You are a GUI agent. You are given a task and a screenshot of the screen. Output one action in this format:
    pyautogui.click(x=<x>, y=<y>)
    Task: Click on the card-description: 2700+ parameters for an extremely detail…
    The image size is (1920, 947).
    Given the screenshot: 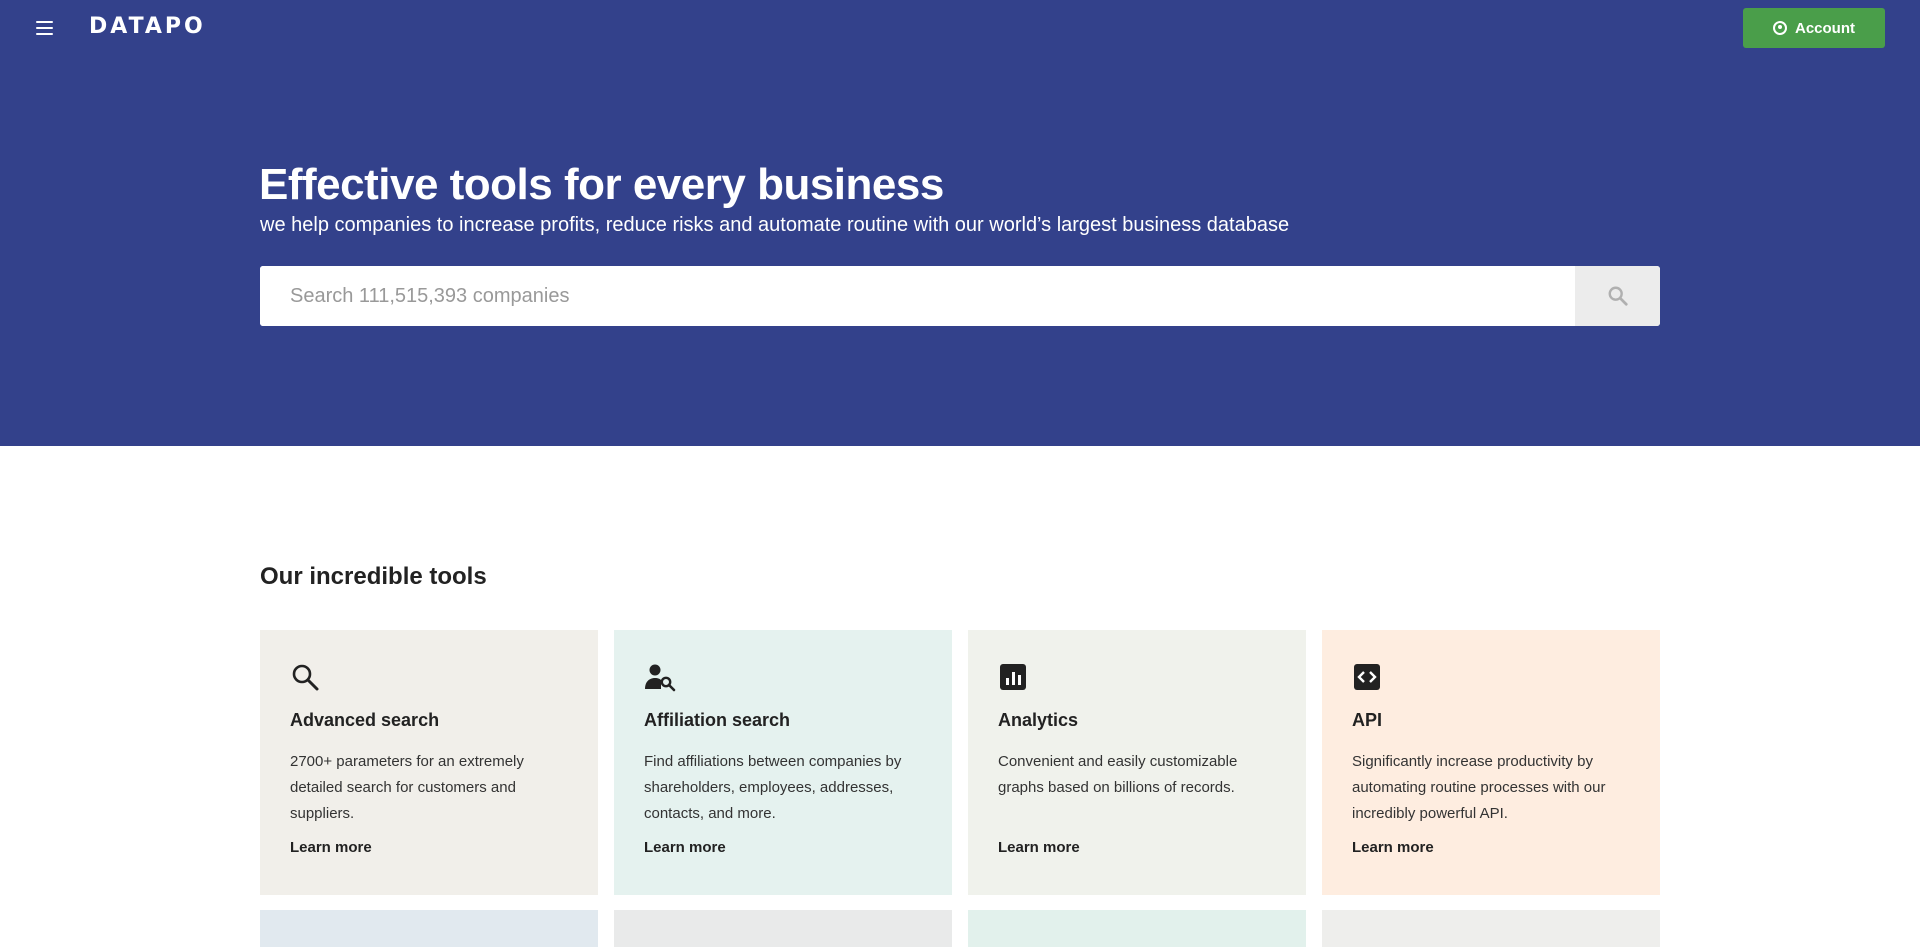 What is the action you would take?
    pyautogui.click(x=407, y=787)
    